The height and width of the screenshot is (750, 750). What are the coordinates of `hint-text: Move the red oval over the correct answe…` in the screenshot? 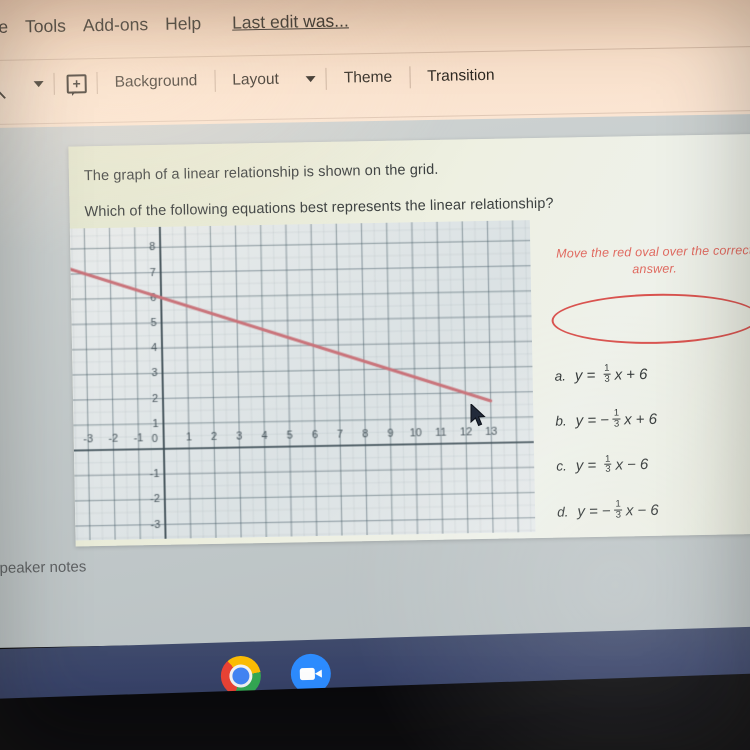 It's located at (653, 260).